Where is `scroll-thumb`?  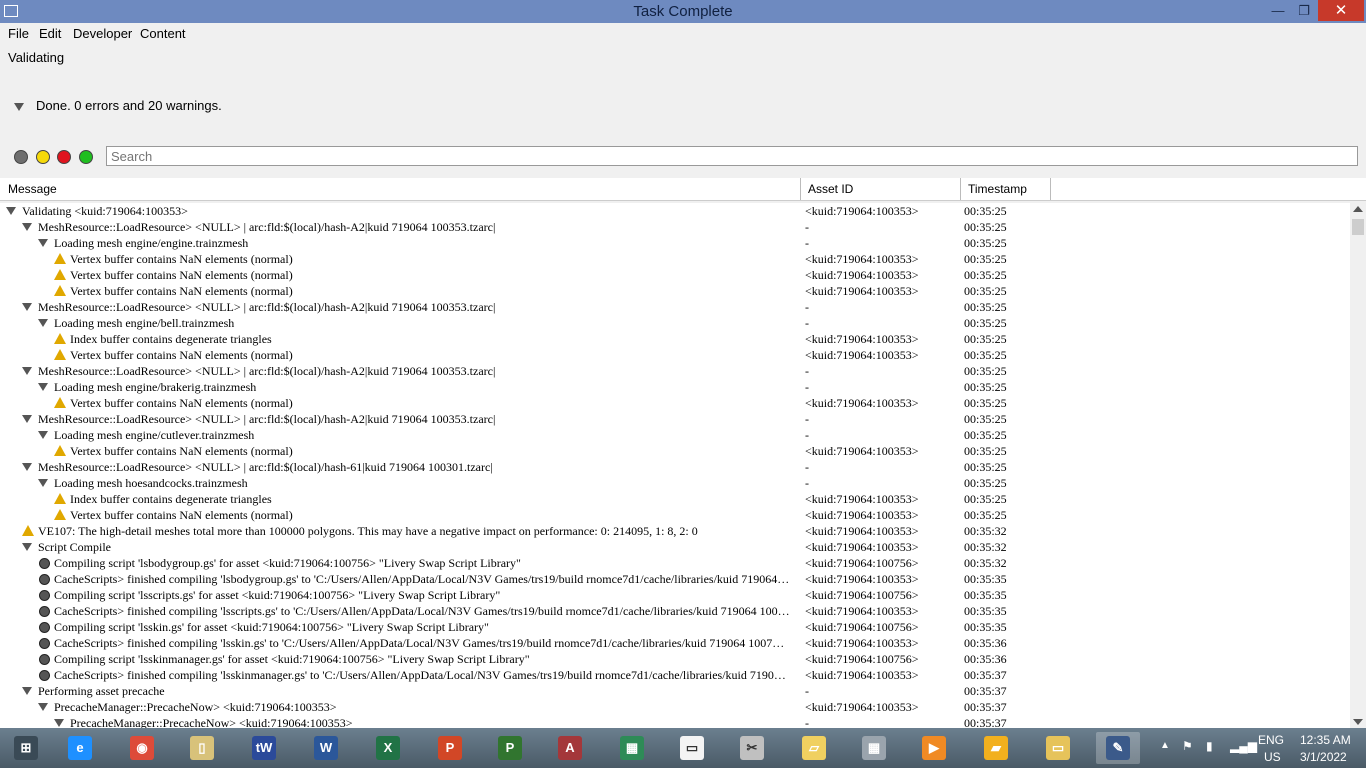 scroll-thumb is located at coordinates (1358, 227).